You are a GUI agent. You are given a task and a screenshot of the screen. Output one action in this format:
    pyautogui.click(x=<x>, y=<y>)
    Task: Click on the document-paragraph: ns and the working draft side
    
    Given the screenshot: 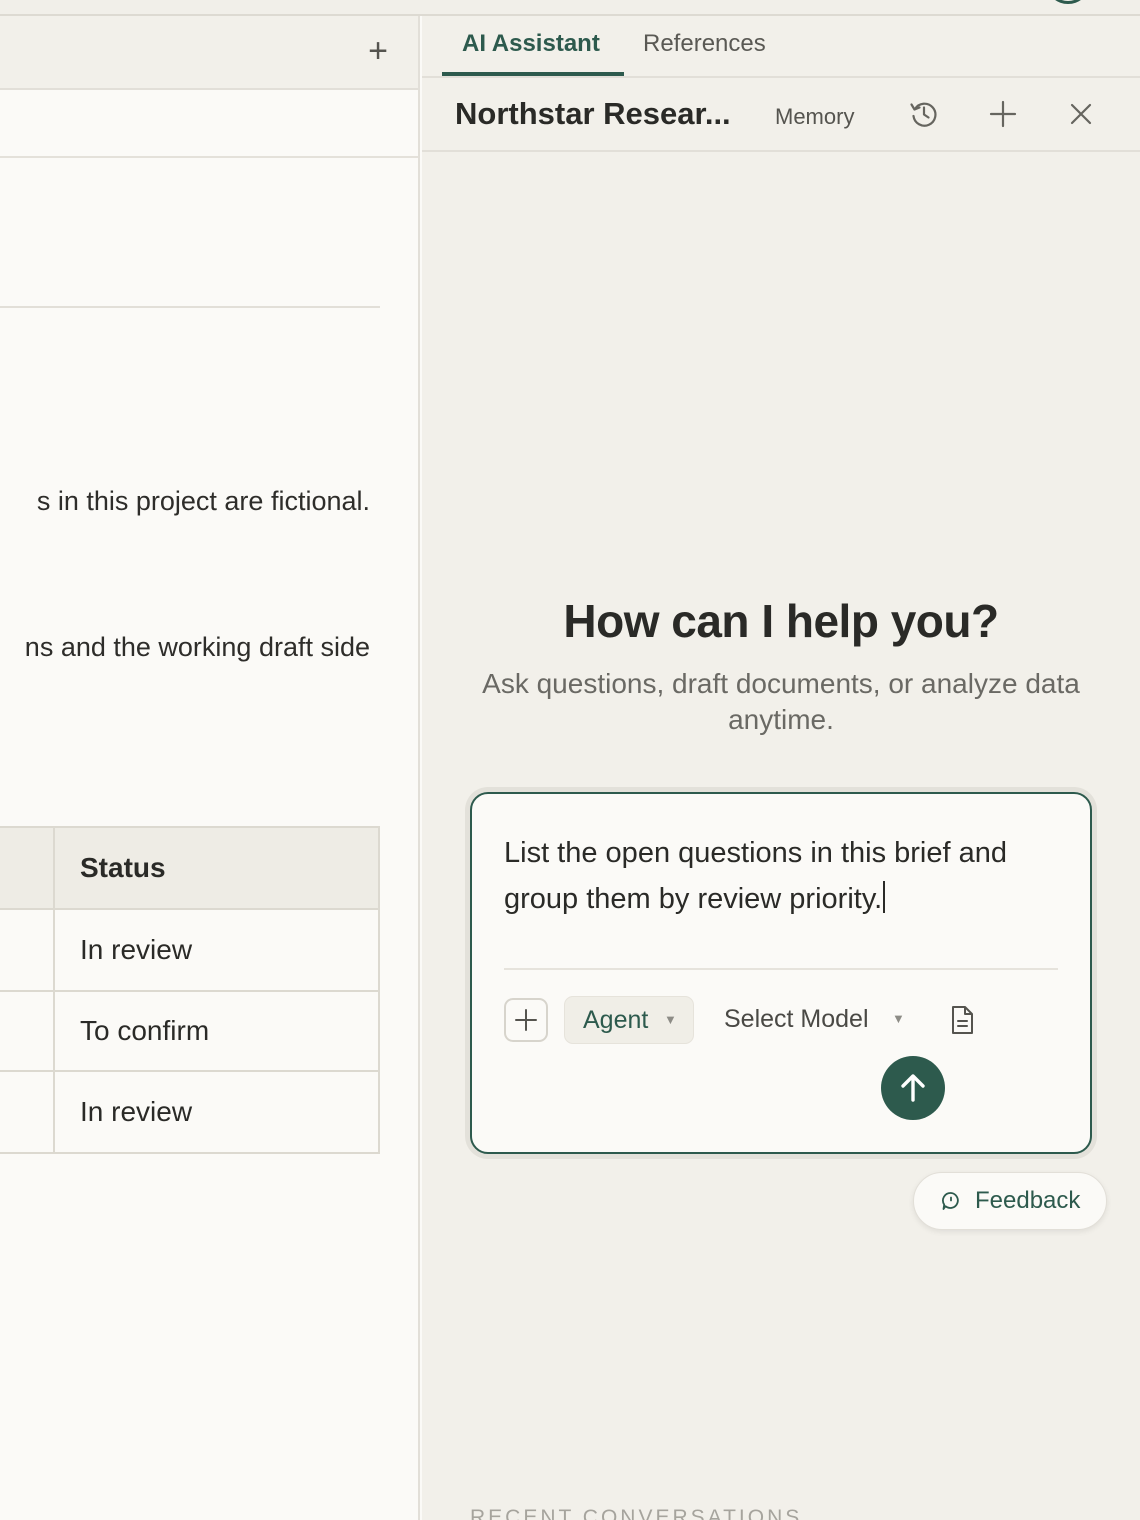 What is the action you would take?
    pyautogui.click(x=197, y=647)
    